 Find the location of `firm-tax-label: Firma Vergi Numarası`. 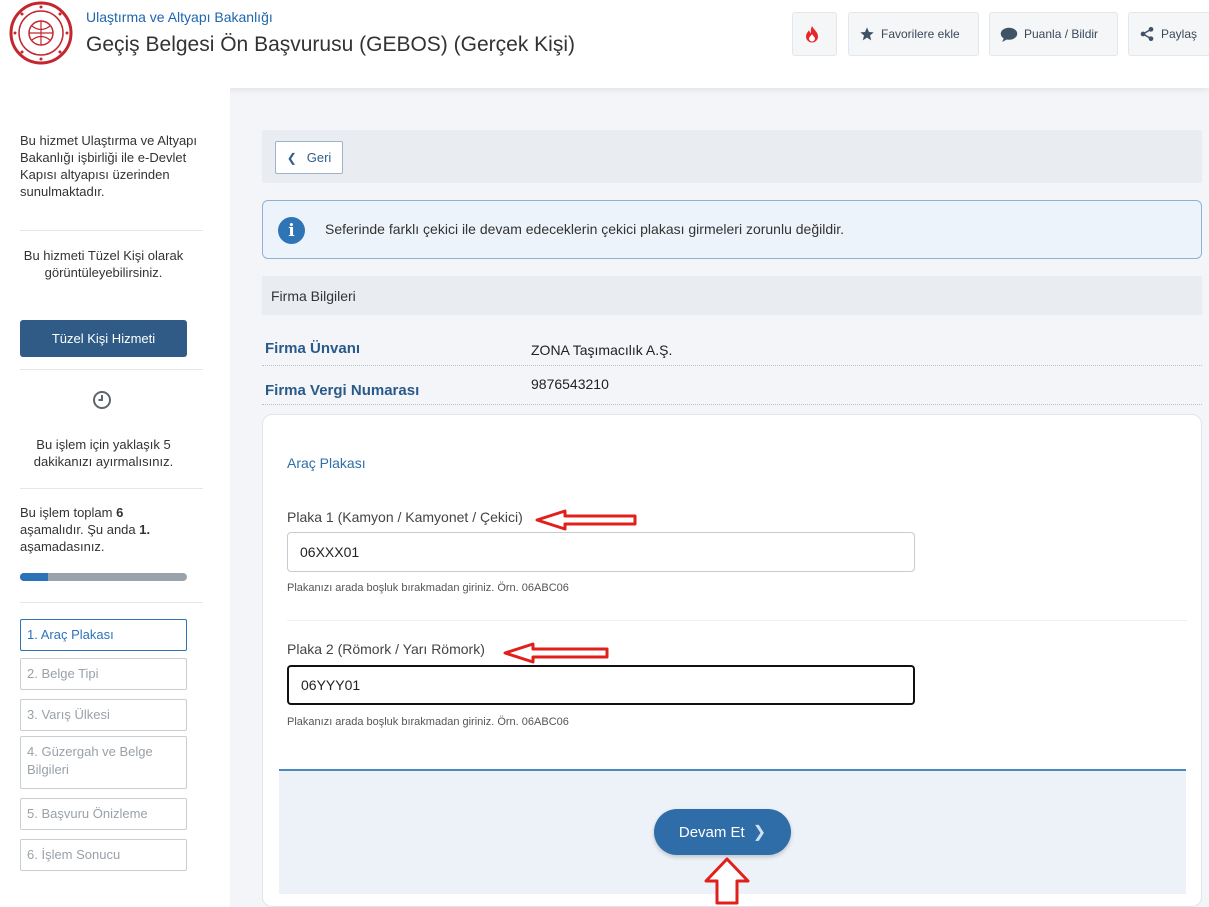

firm-tax-label: Firma Vergi Numarası is located at coordinates (342, 390).